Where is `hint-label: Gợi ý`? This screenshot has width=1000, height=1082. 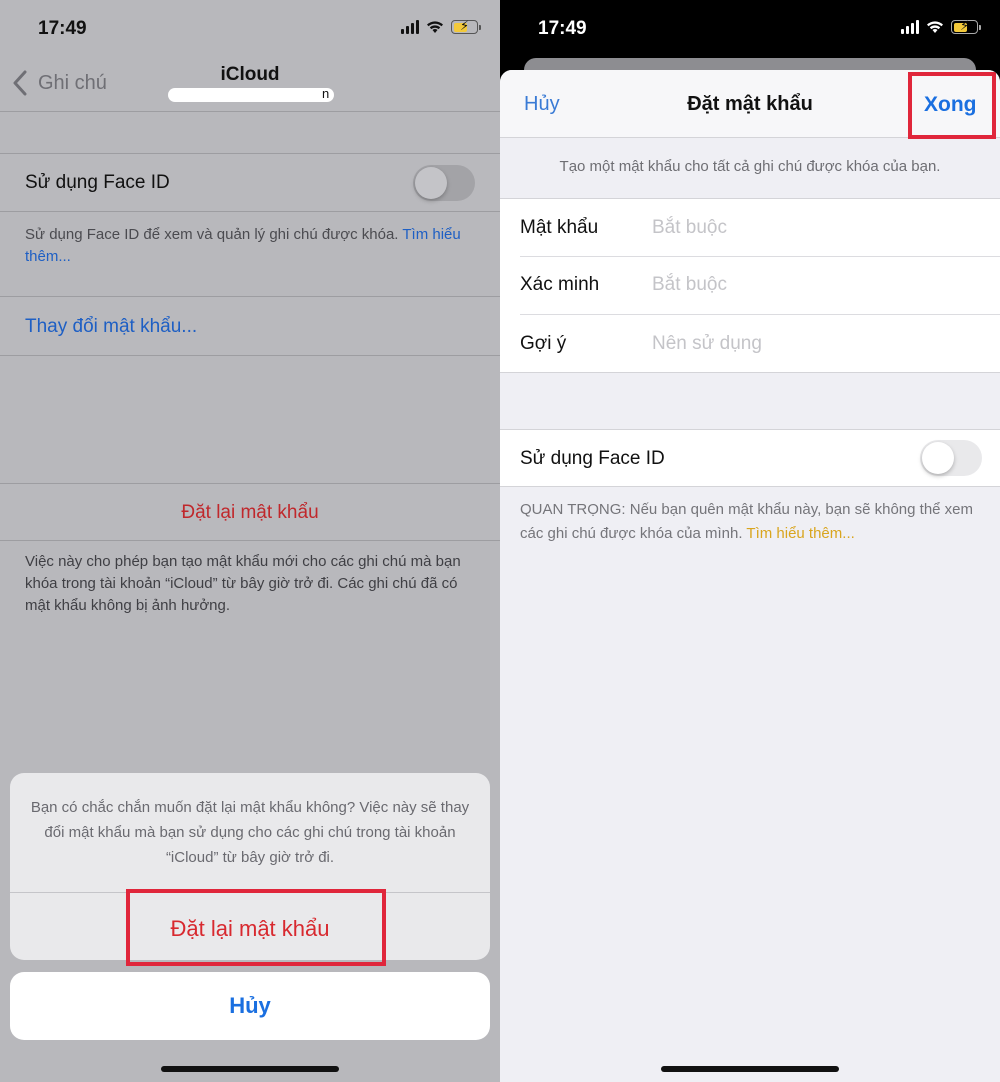
hint-label: Gợi ý is located at coordinates (543, 343).